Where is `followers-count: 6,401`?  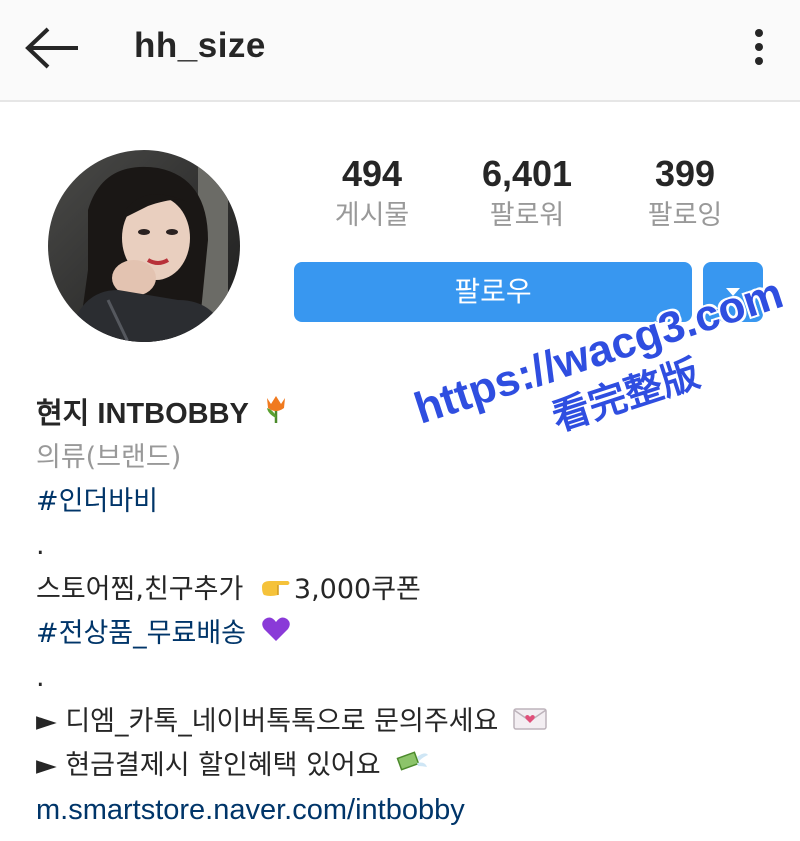
followers-count: 6,401 is located at coordinates (527, 173).